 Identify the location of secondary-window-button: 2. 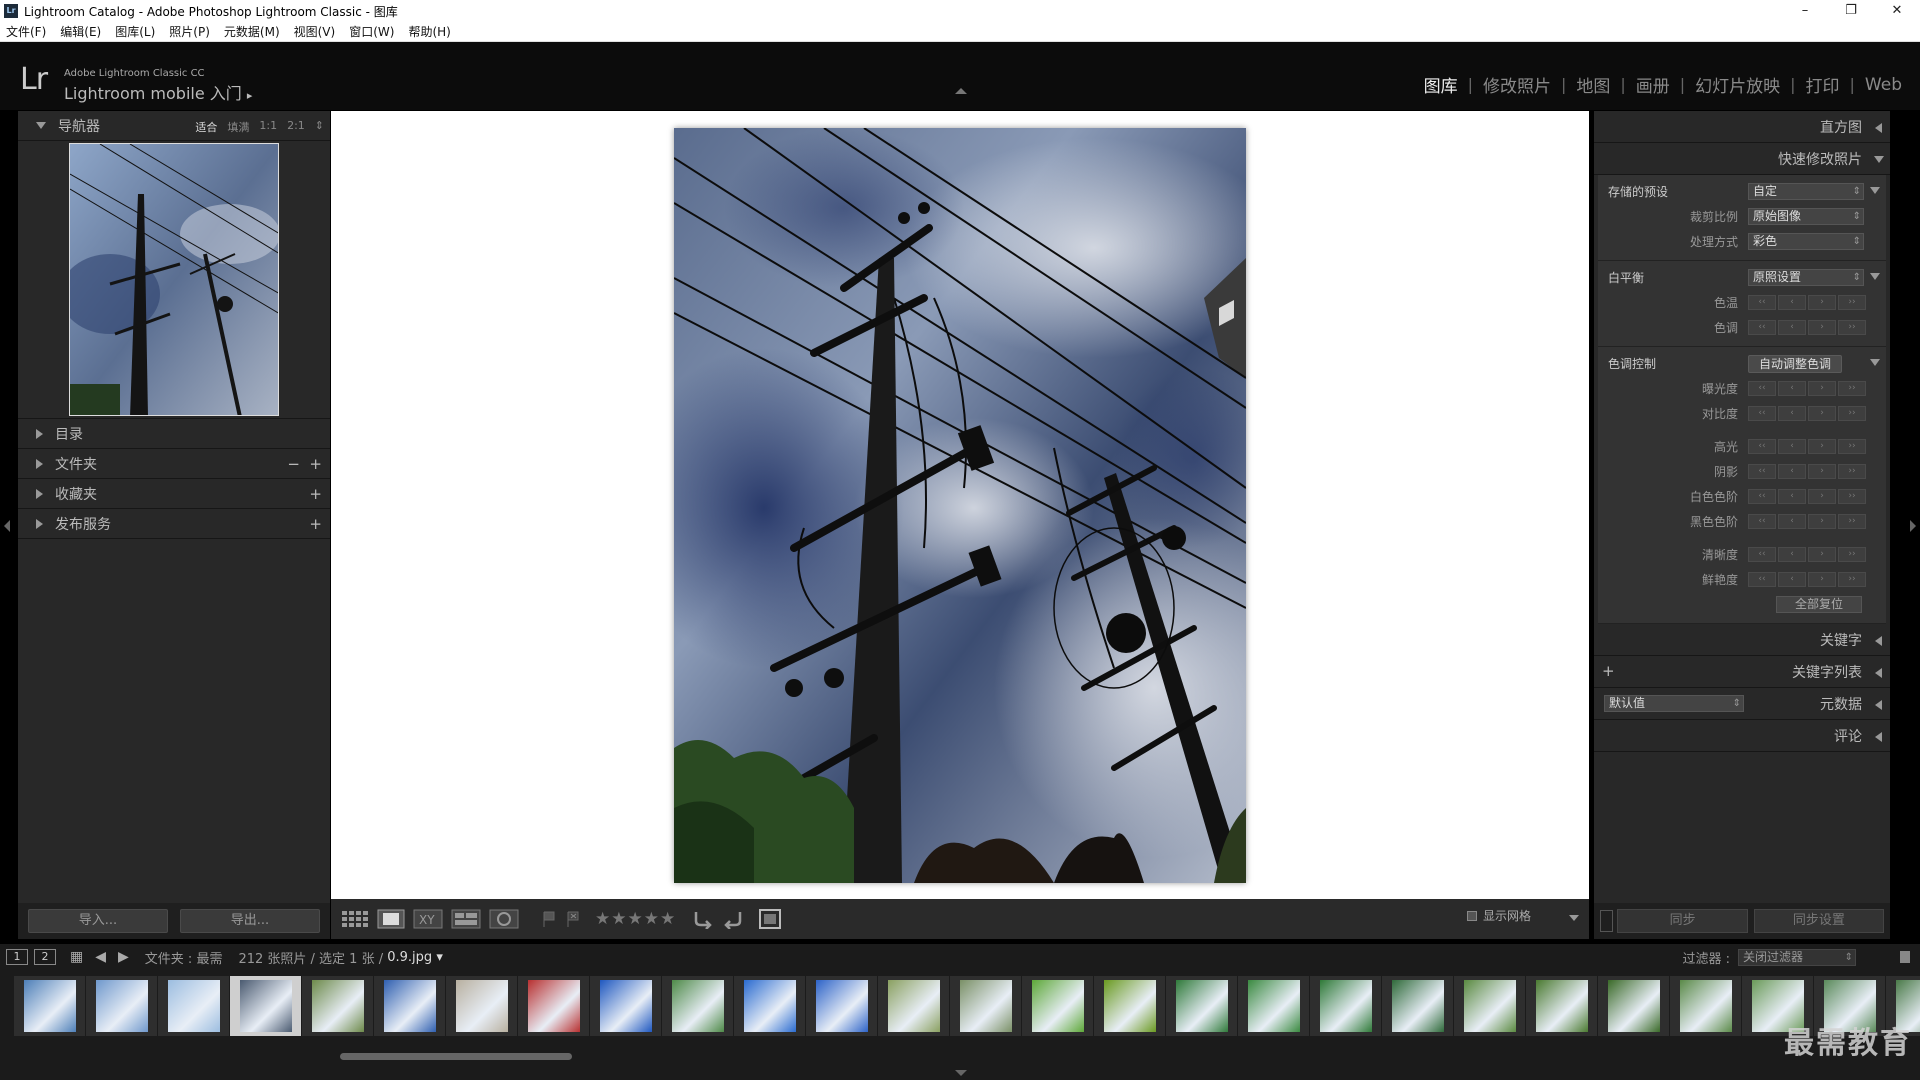
(45, 957).